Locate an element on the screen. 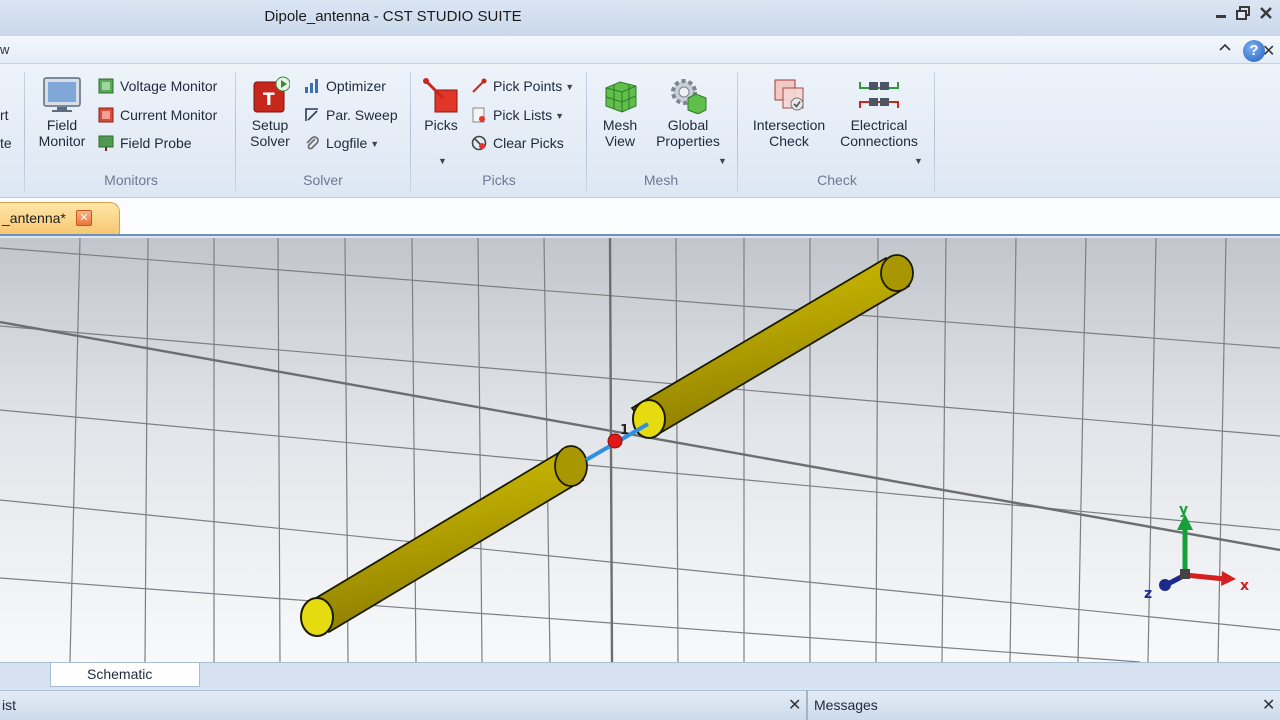 The width and height of the screenshot is (1280, 720). picks-button: Picks is located at coordinates (441, 104).